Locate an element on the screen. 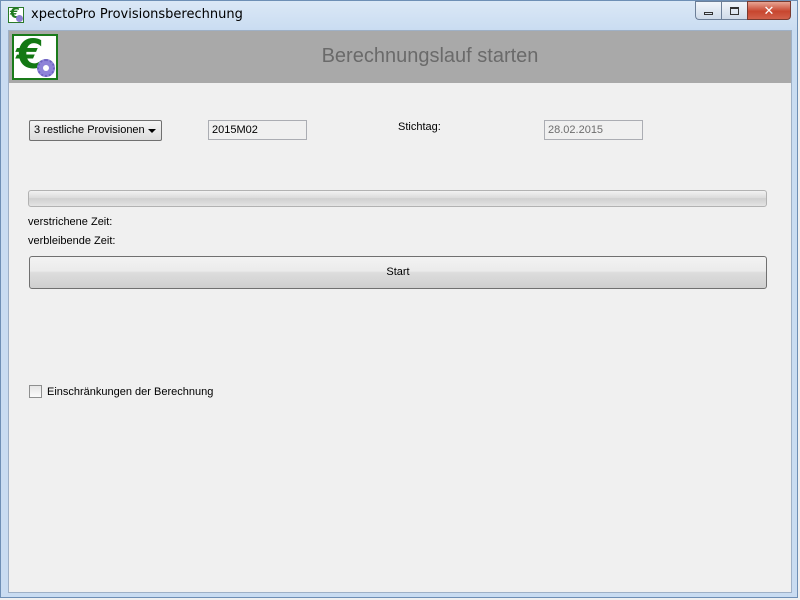 This screenshot has height=600, width=800. provision-type-value: 3 restliche Provisionen is located at coordinates (89, 130).